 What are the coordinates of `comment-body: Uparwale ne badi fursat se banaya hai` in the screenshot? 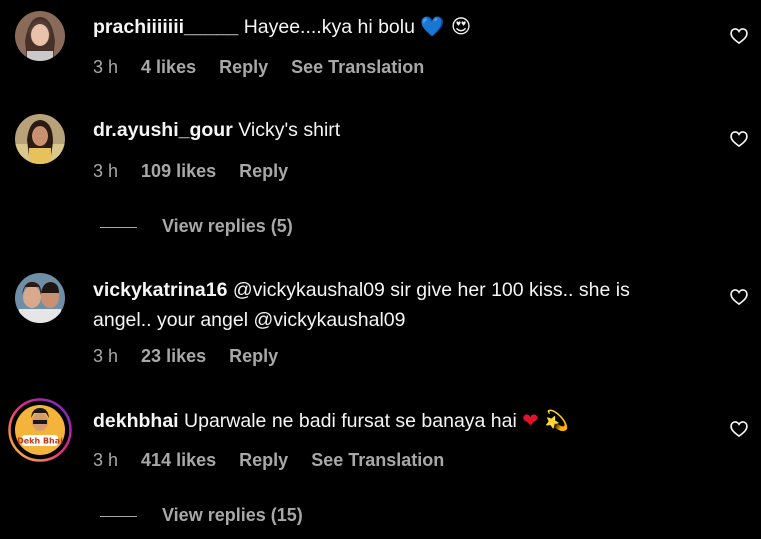 It's located at (350, 421).